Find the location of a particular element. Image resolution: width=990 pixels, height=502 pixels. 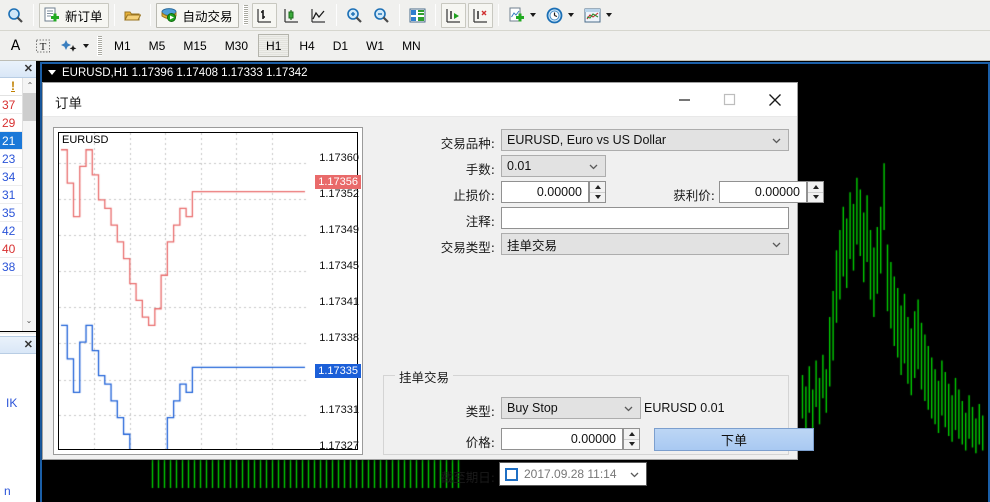

pending-price-value: 0.00000 is located at coordinates (593, 439).